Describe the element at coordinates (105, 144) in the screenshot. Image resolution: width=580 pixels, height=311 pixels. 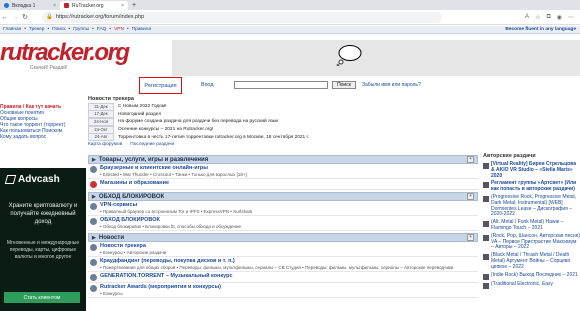
I see `forum-map-link: Карта форумов` at that location.